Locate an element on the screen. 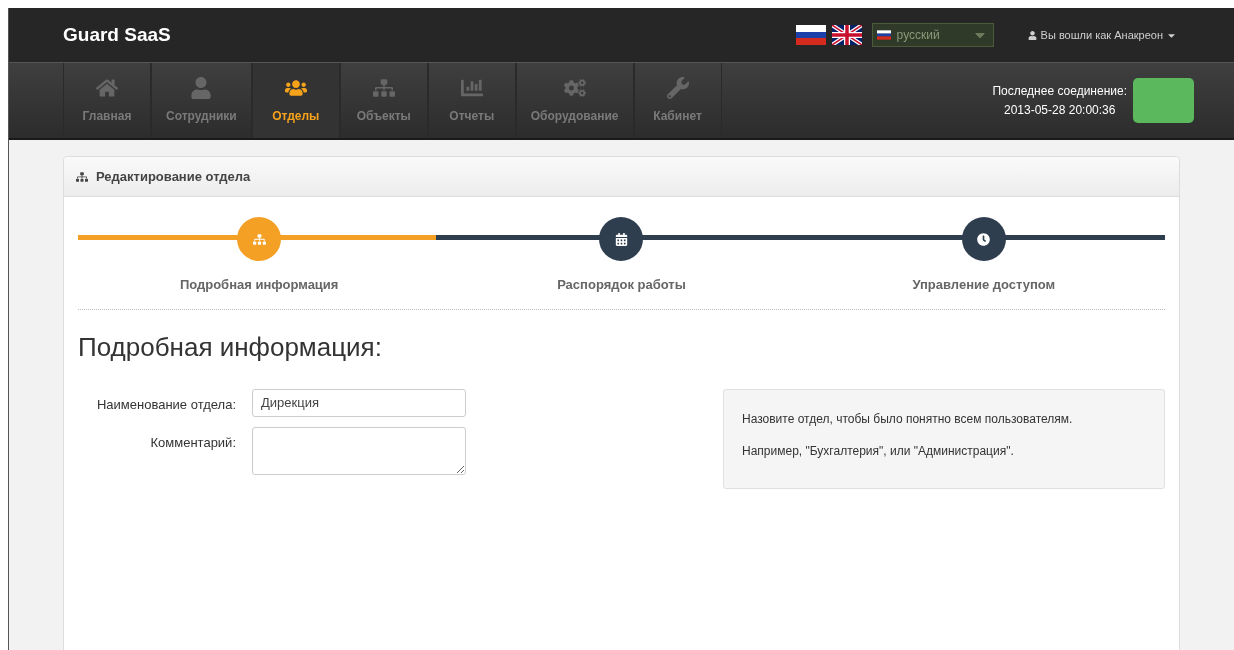  nav-tab: Объекты is located at coordinates (383, 100).